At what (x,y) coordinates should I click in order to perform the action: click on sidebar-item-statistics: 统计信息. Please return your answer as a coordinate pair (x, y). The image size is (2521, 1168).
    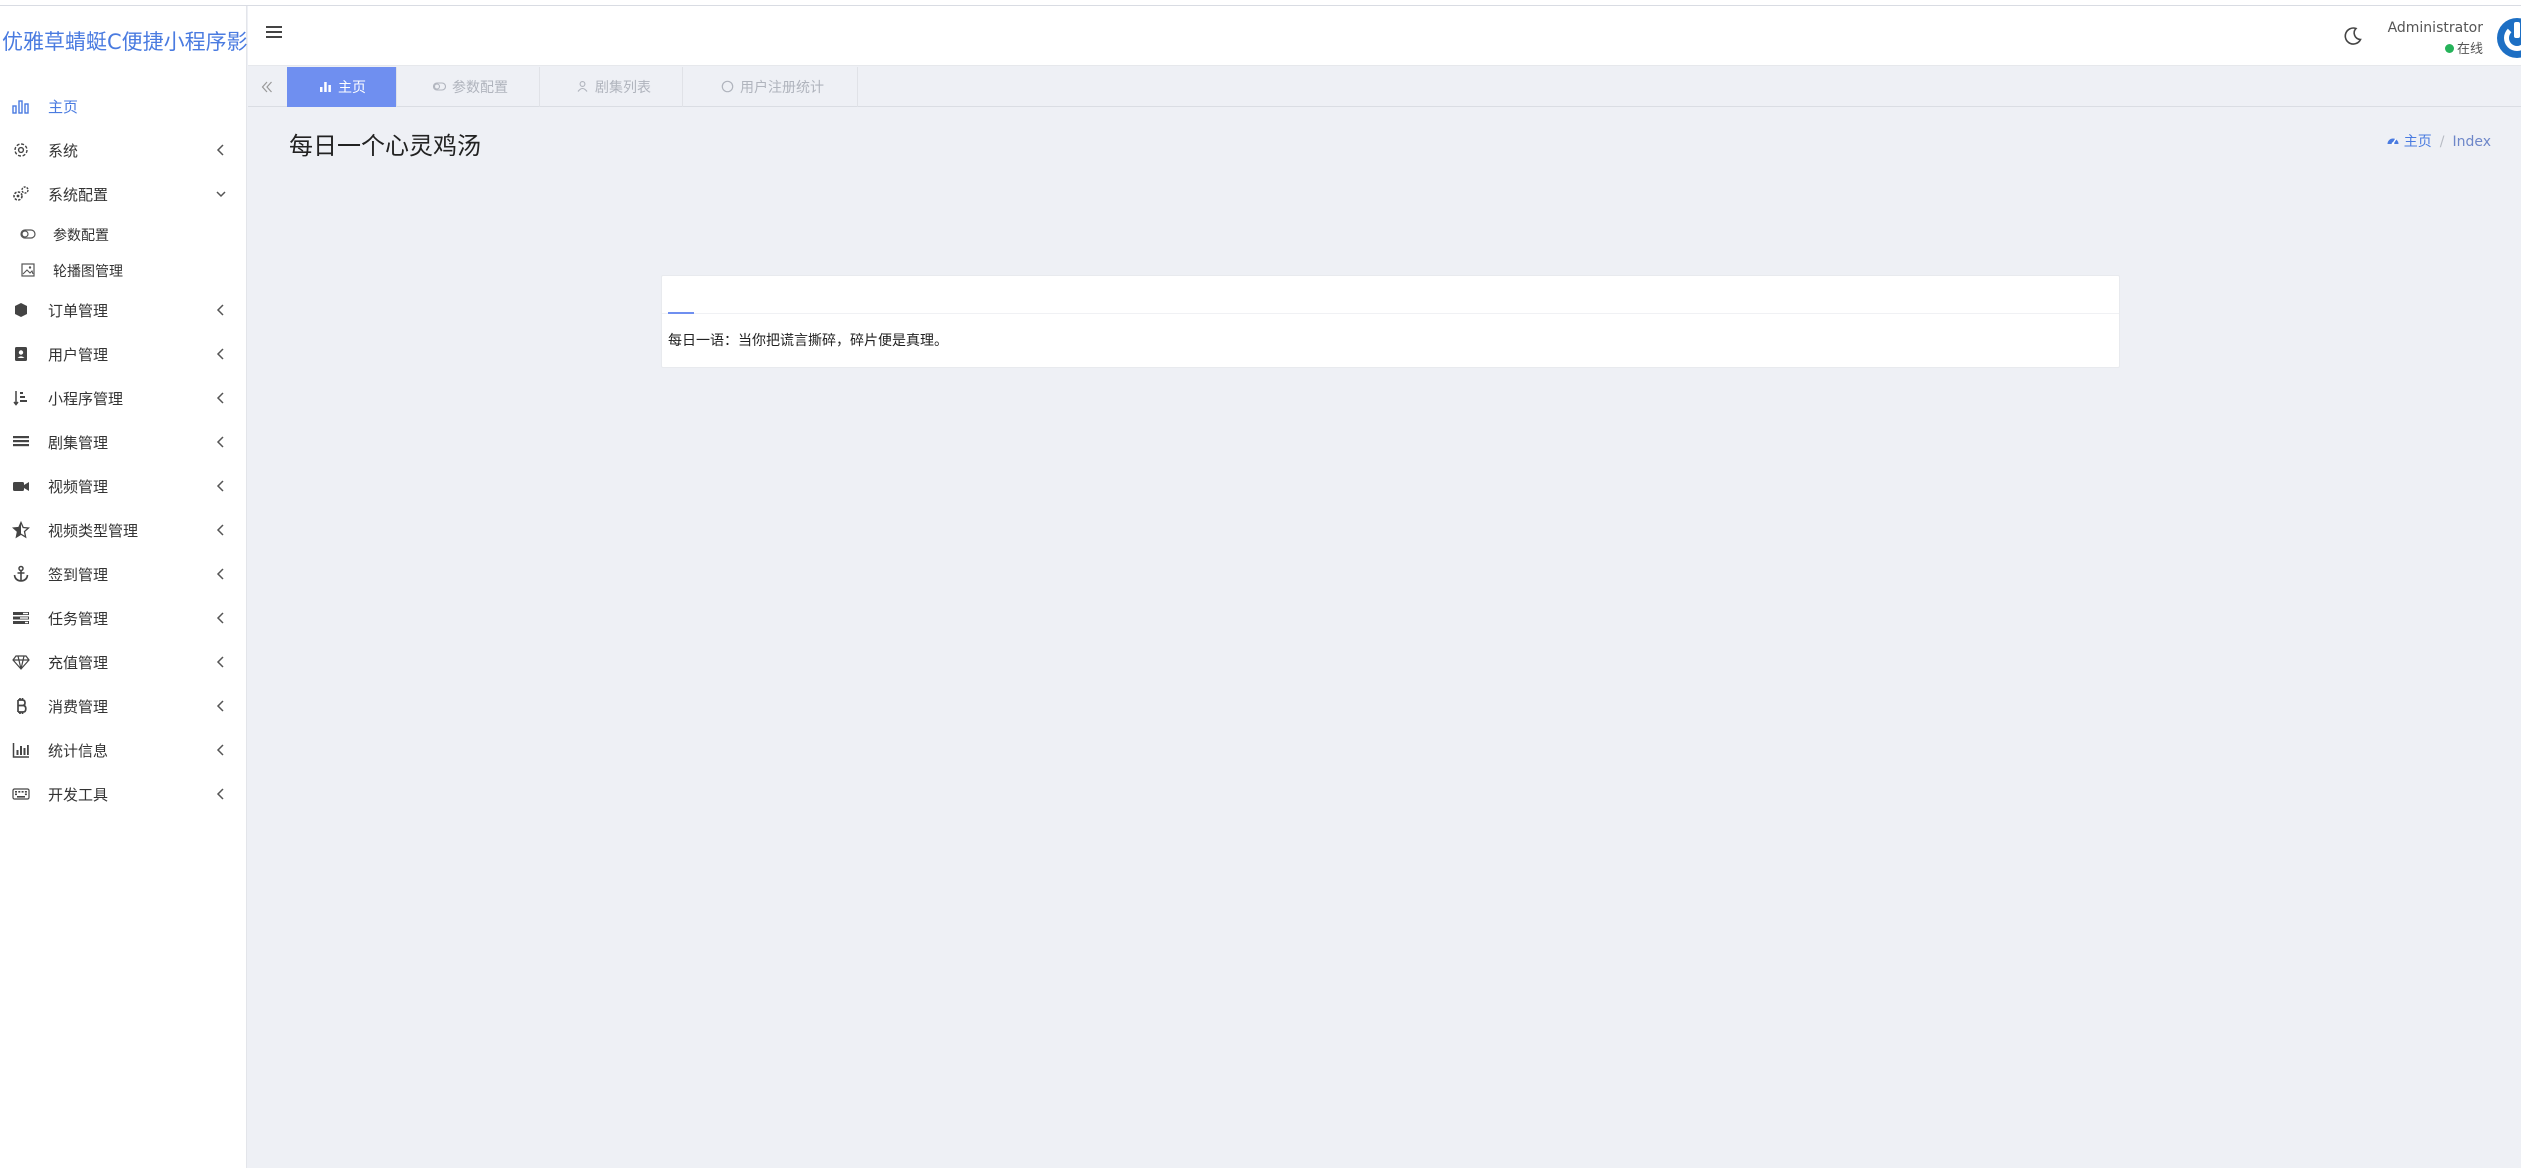
    Looking at the image, I should click on (123, 750).